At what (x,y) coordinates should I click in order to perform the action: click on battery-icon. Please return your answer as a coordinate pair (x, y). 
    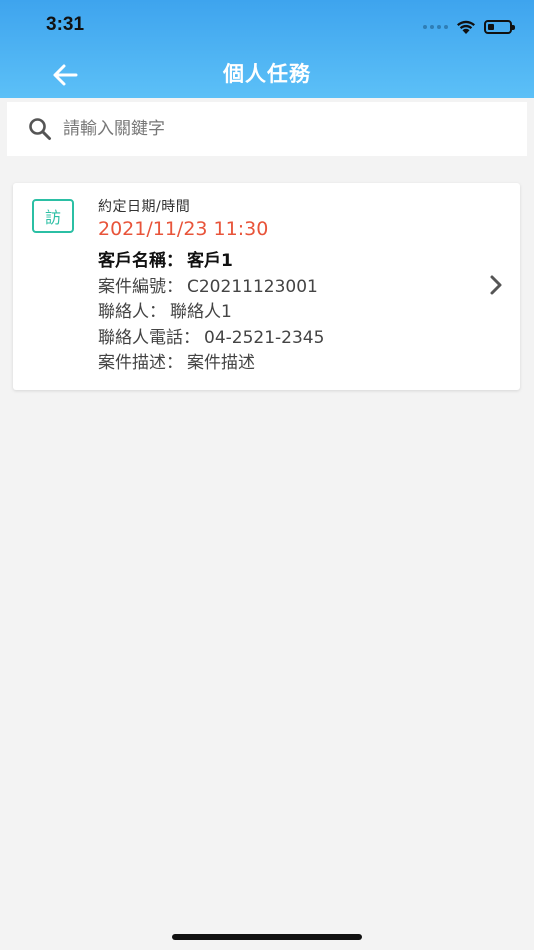
    Looking at the image, I should click on (499, 27).